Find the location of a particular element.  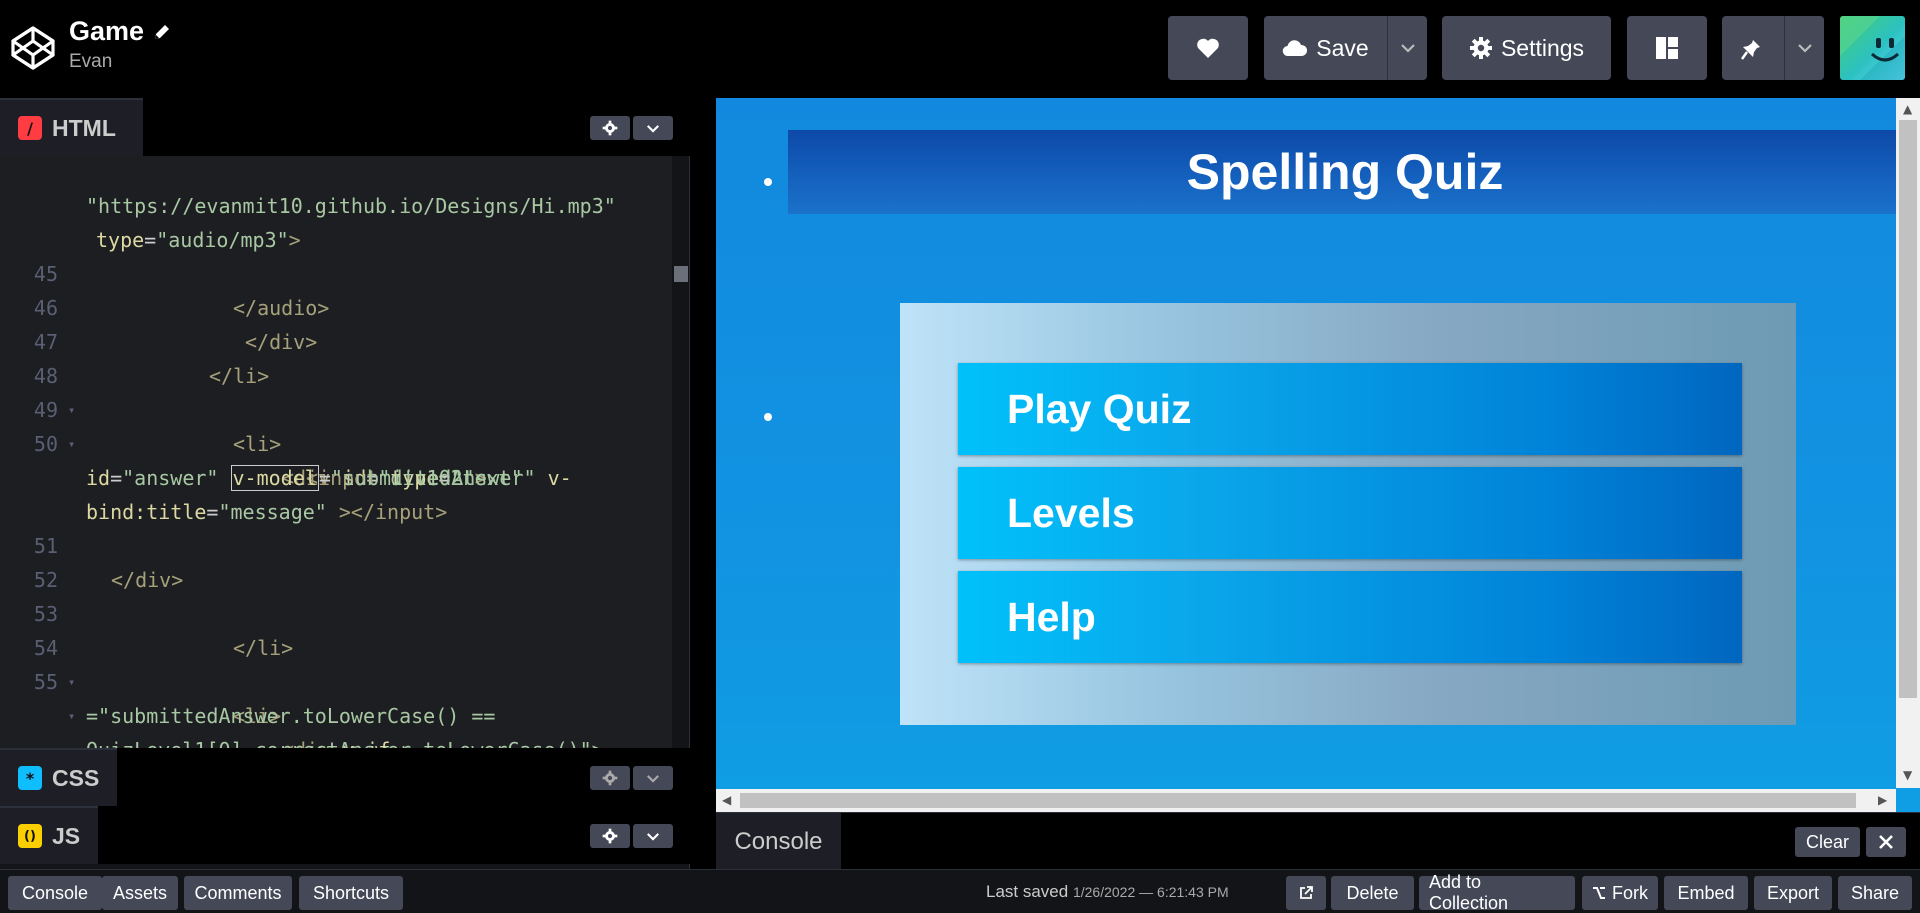

love-button is located at coordinates (1208, 48).